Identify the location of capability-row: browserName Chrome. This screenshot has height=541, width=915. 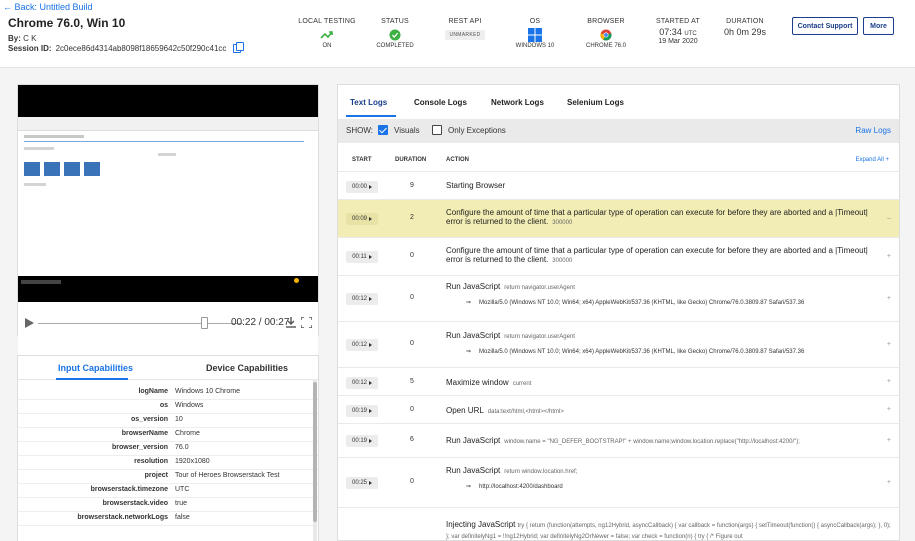
(168, 435).